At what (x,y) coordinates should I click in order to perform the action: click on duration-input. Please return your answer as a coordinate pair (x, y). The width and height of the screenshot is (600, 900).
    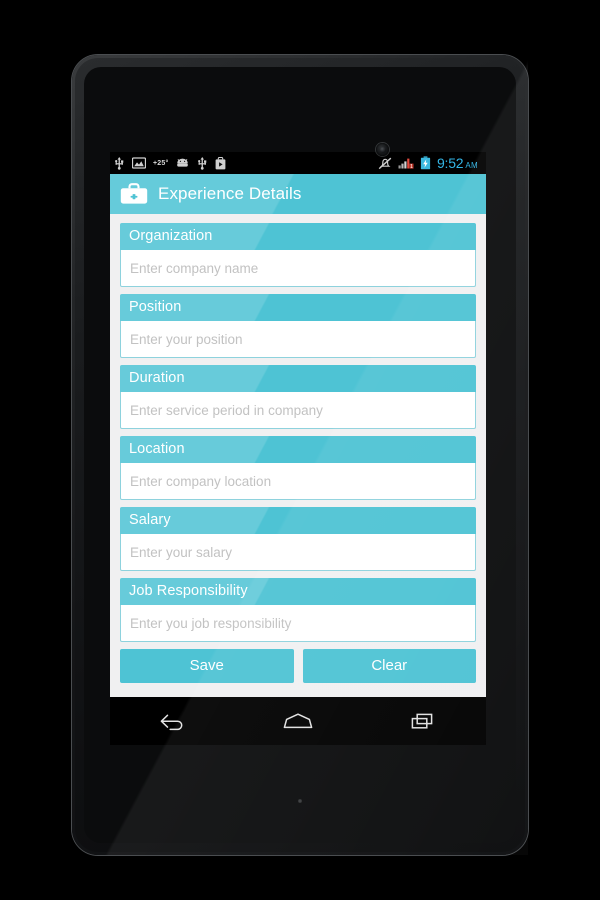
    Looking at the image, I should click on (298, 410).